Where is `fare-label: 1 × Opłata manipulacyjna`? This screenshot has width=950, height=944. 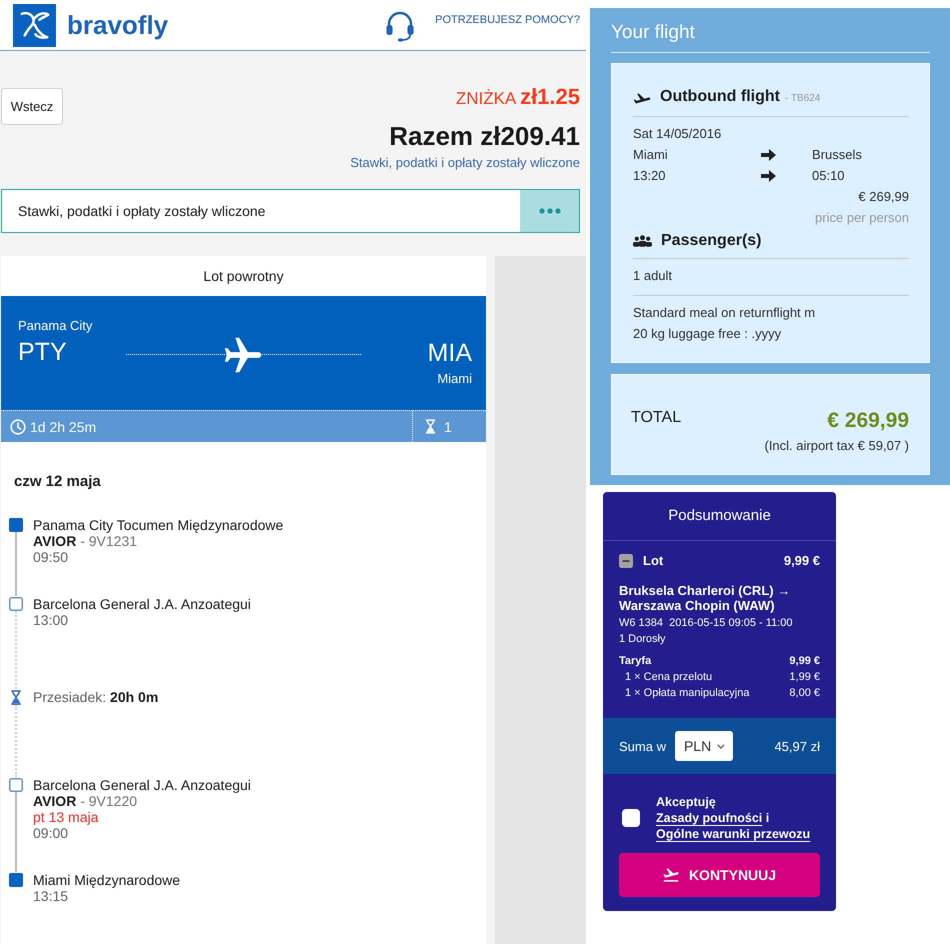
fare-label: 1 × Opłata manipulacyjna is located at coordinates (687, 693).